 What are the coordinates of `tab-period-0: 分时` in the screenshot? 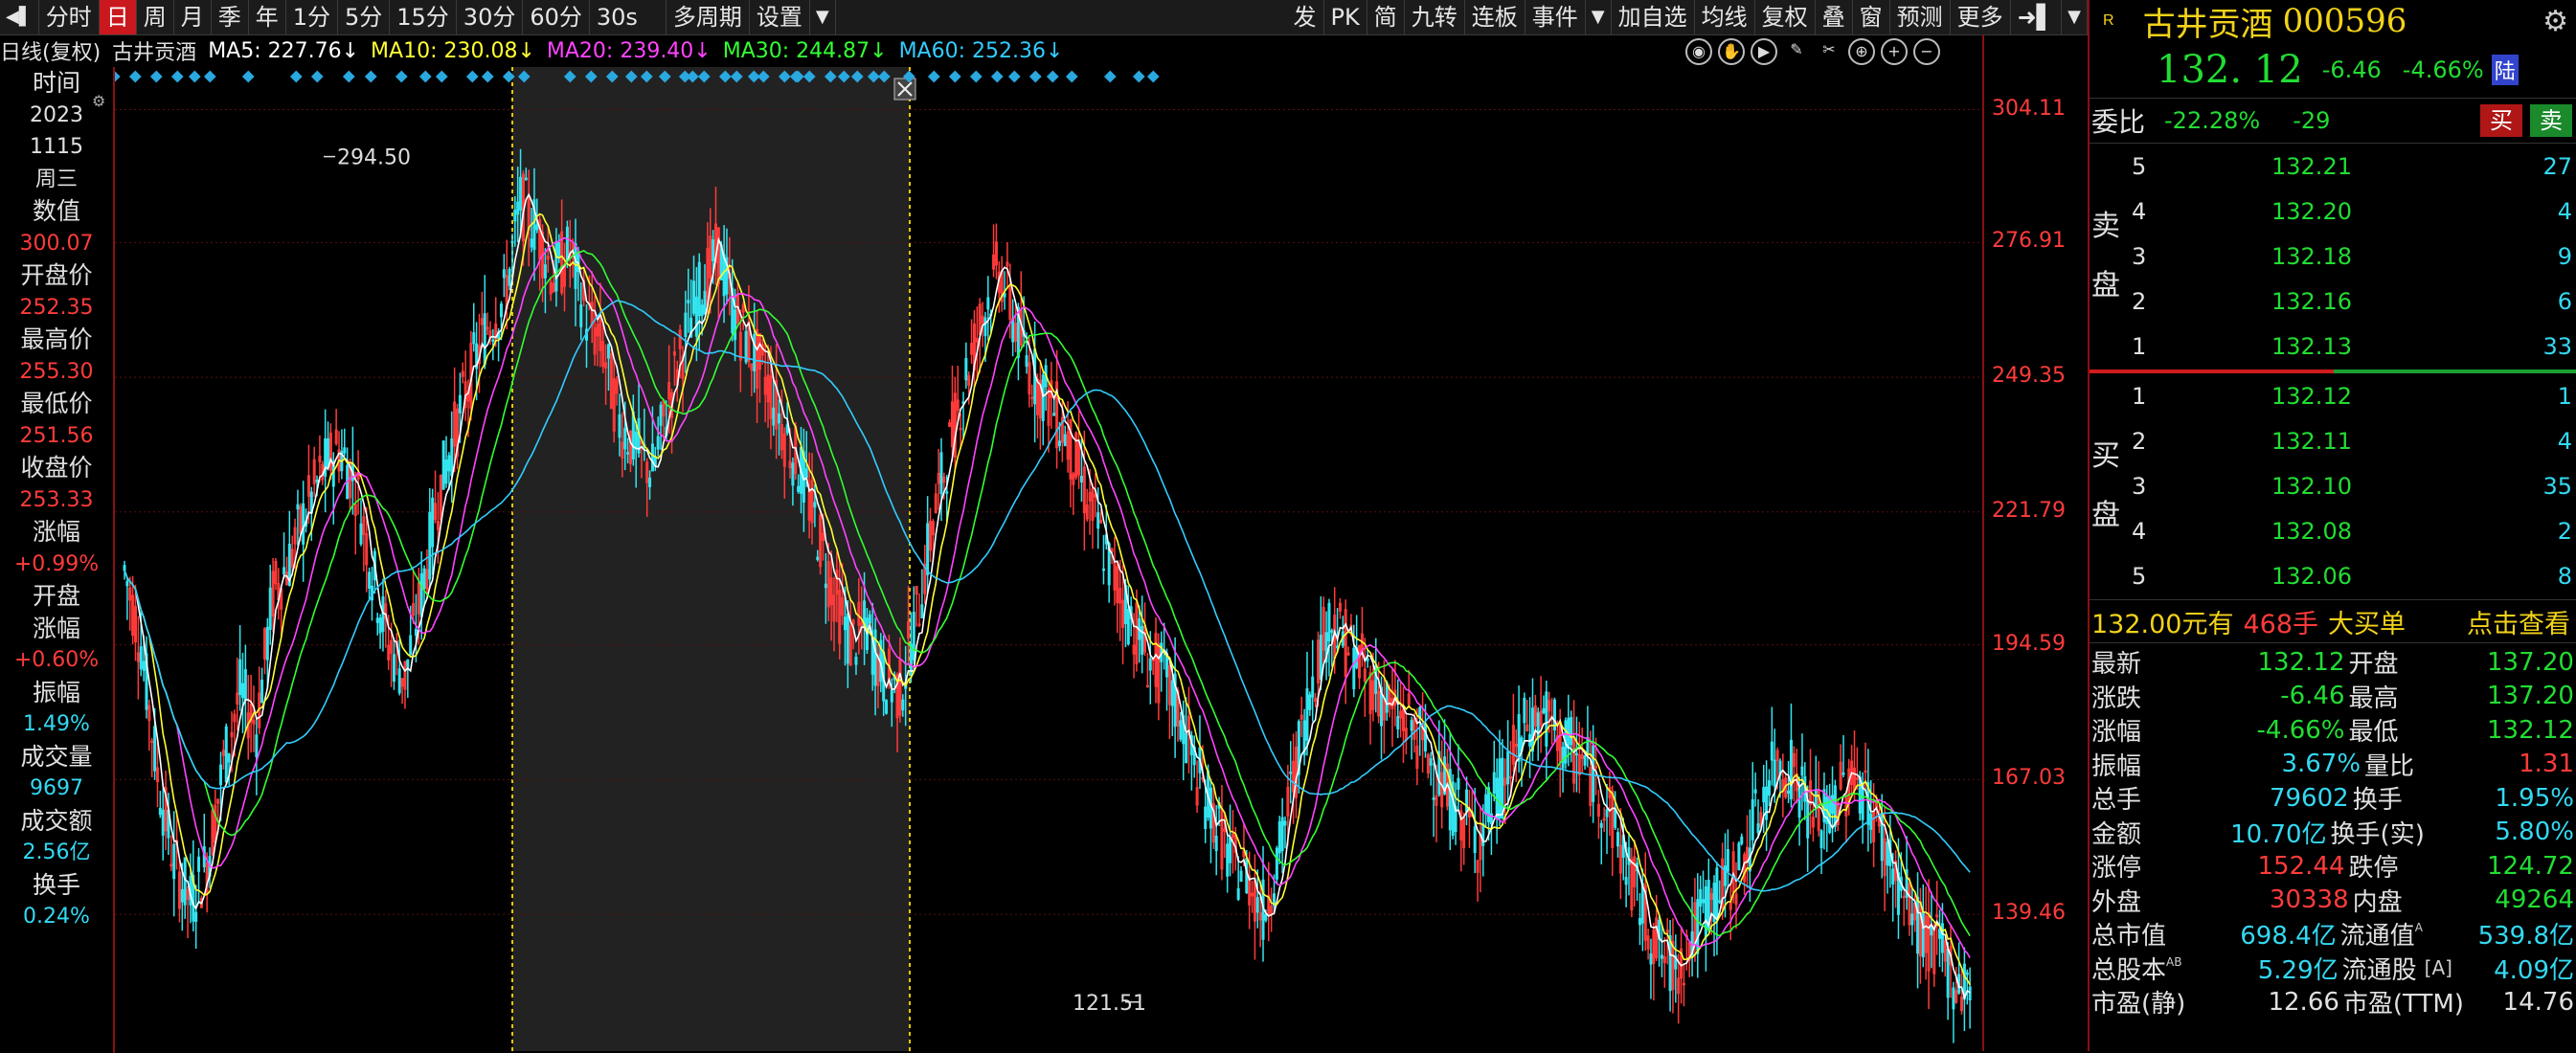 It's located at (69, 17).